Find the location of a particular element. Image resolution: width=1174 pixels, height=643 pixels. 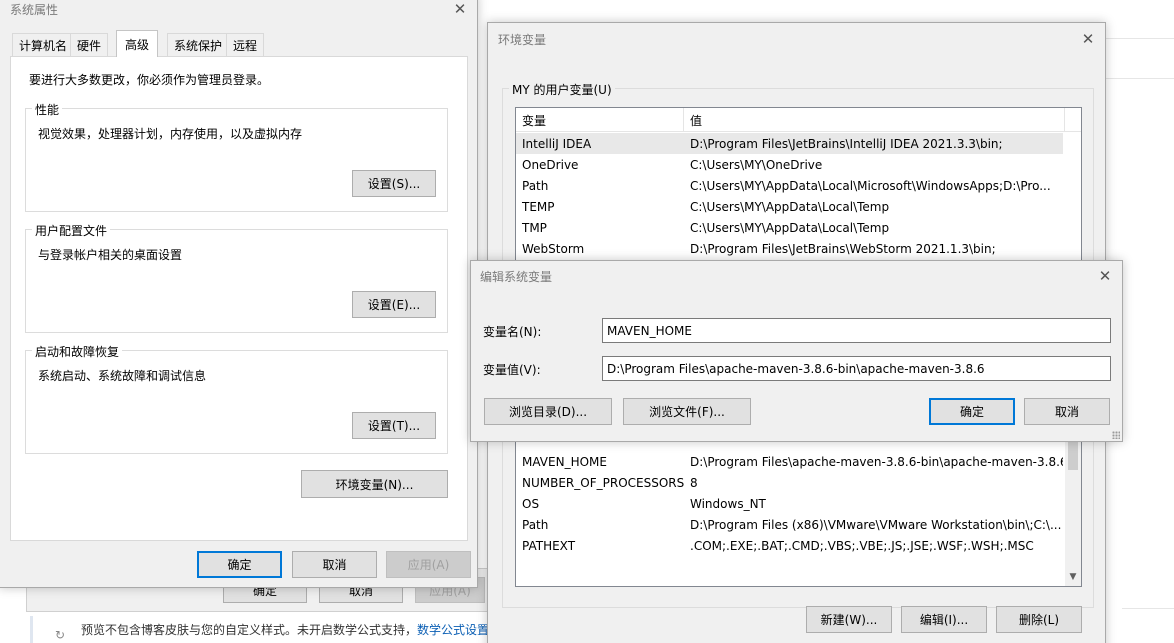

group-description: 视觉效果，处理器计划，内存使用，以及虚拟内存 is located at coordinates (170, 134).